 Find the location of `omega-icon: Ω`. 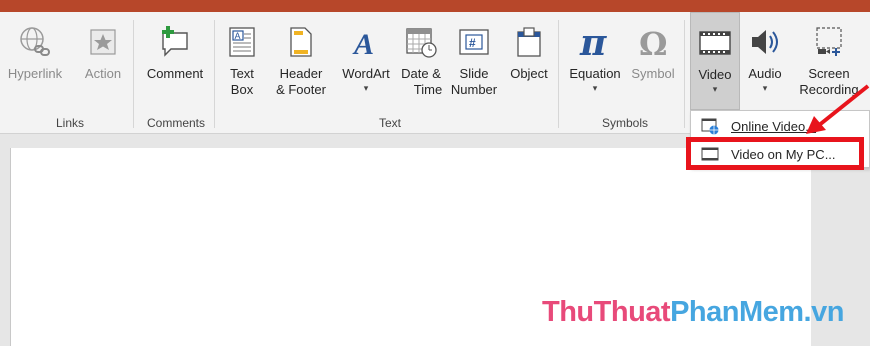

omega-icon: Ω is located at coordinates (653, 42).